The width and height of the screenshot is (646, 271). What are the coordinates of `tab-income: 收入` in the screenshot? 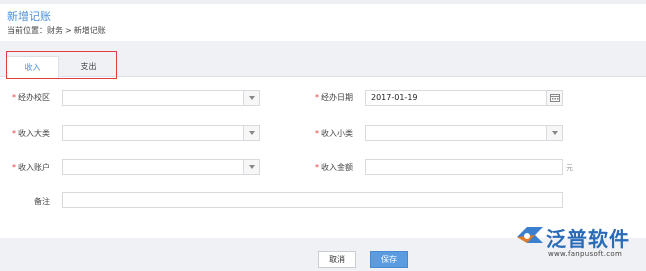 It's located at (32, 67).